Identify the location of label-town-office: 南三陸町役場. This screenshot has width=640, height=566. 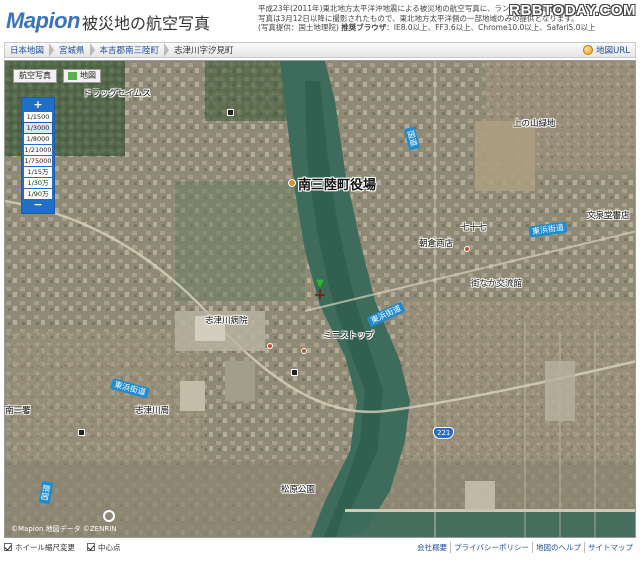
(337, 183).